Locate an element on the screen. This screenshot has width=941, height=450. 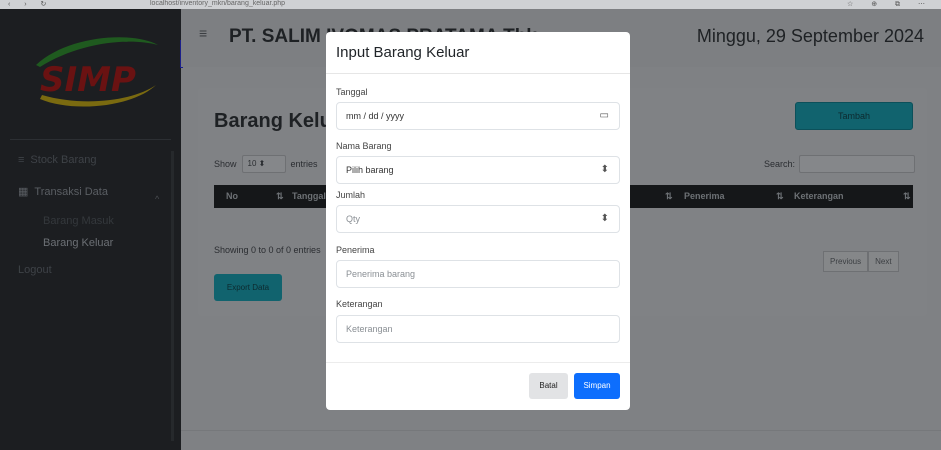
penerima-placeholder: Penerima barang is located at coordinates (381, 274).